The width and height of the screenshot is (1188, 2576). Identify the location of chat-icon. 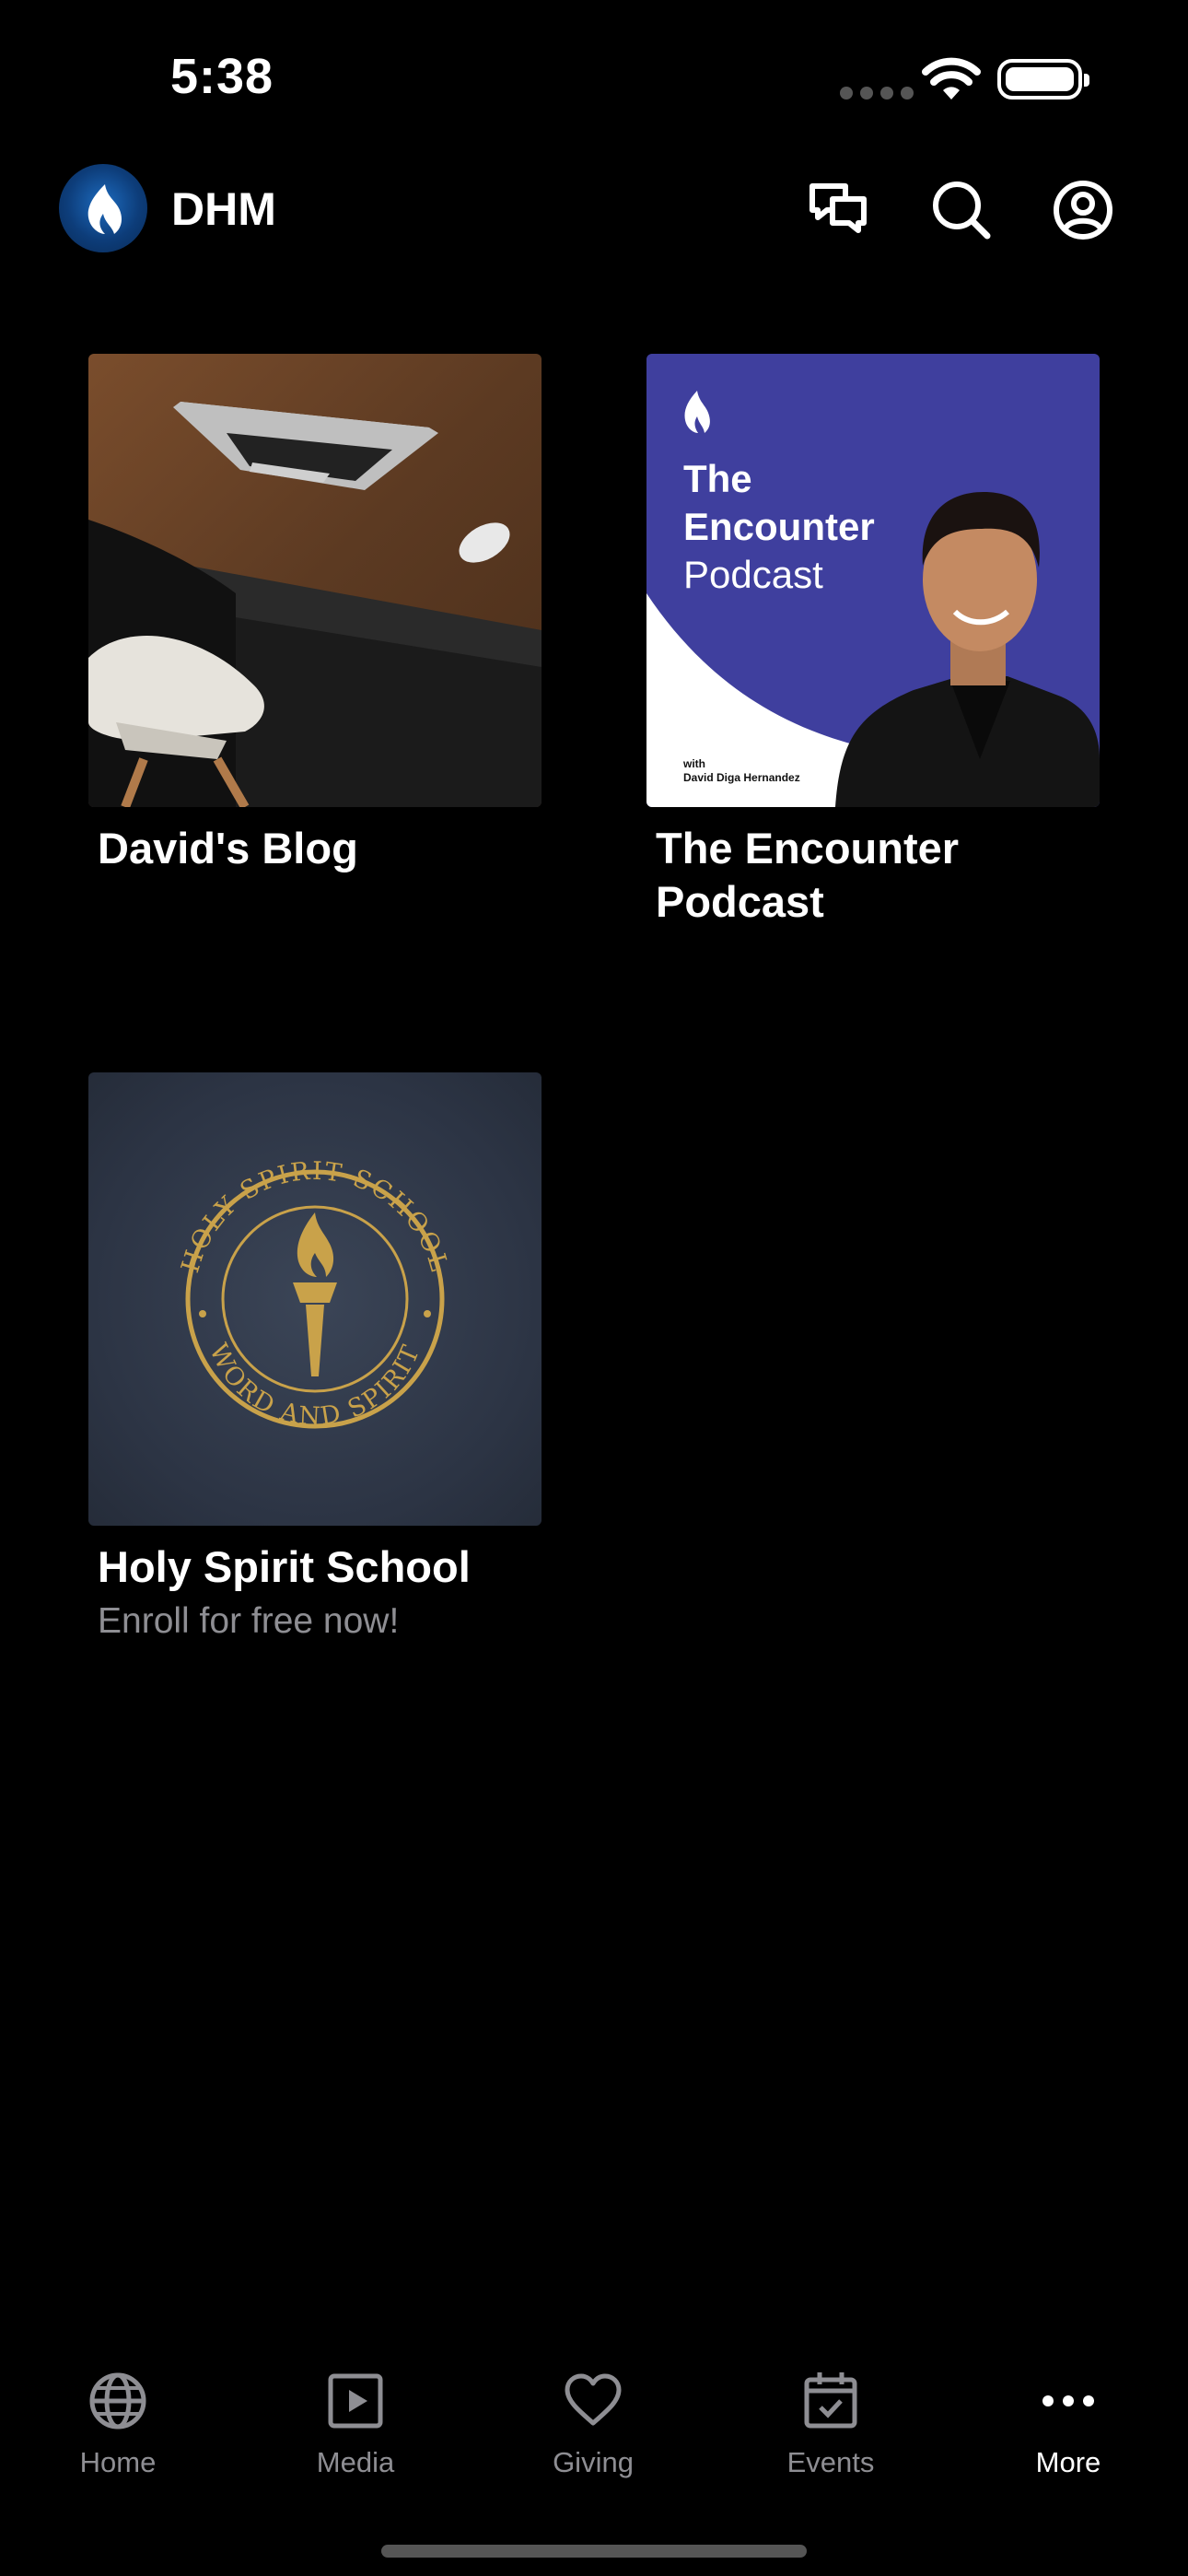
(840, 210).